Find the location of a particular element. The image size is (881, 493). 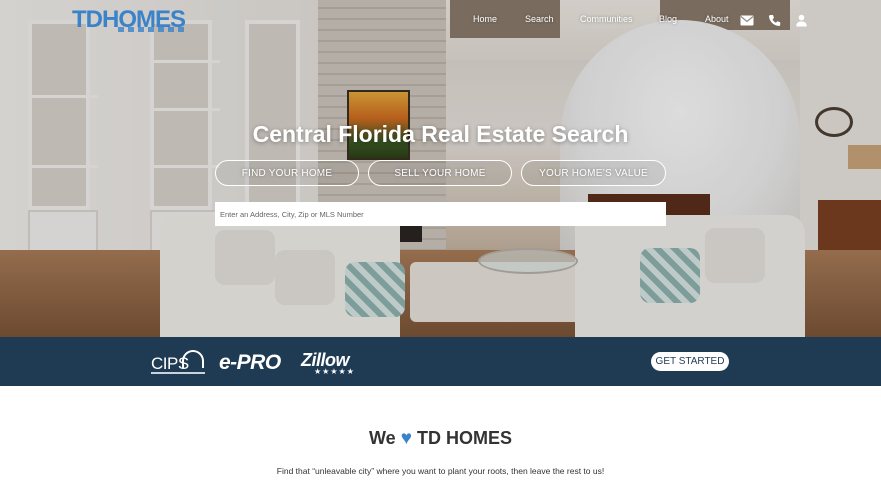

zillow-rating-stars: ★★★★★ is located at coordinates (334, 371).